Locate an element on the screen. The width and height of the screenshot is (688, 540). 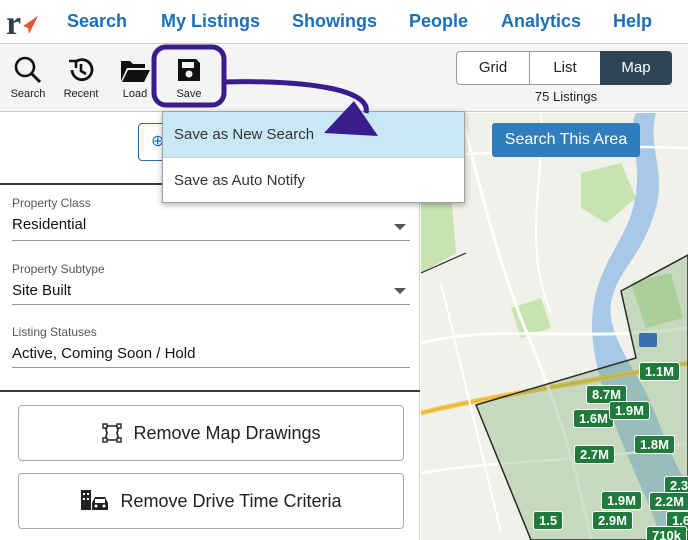
listing-pin: 2.7M is located at coordinates (594, 454).